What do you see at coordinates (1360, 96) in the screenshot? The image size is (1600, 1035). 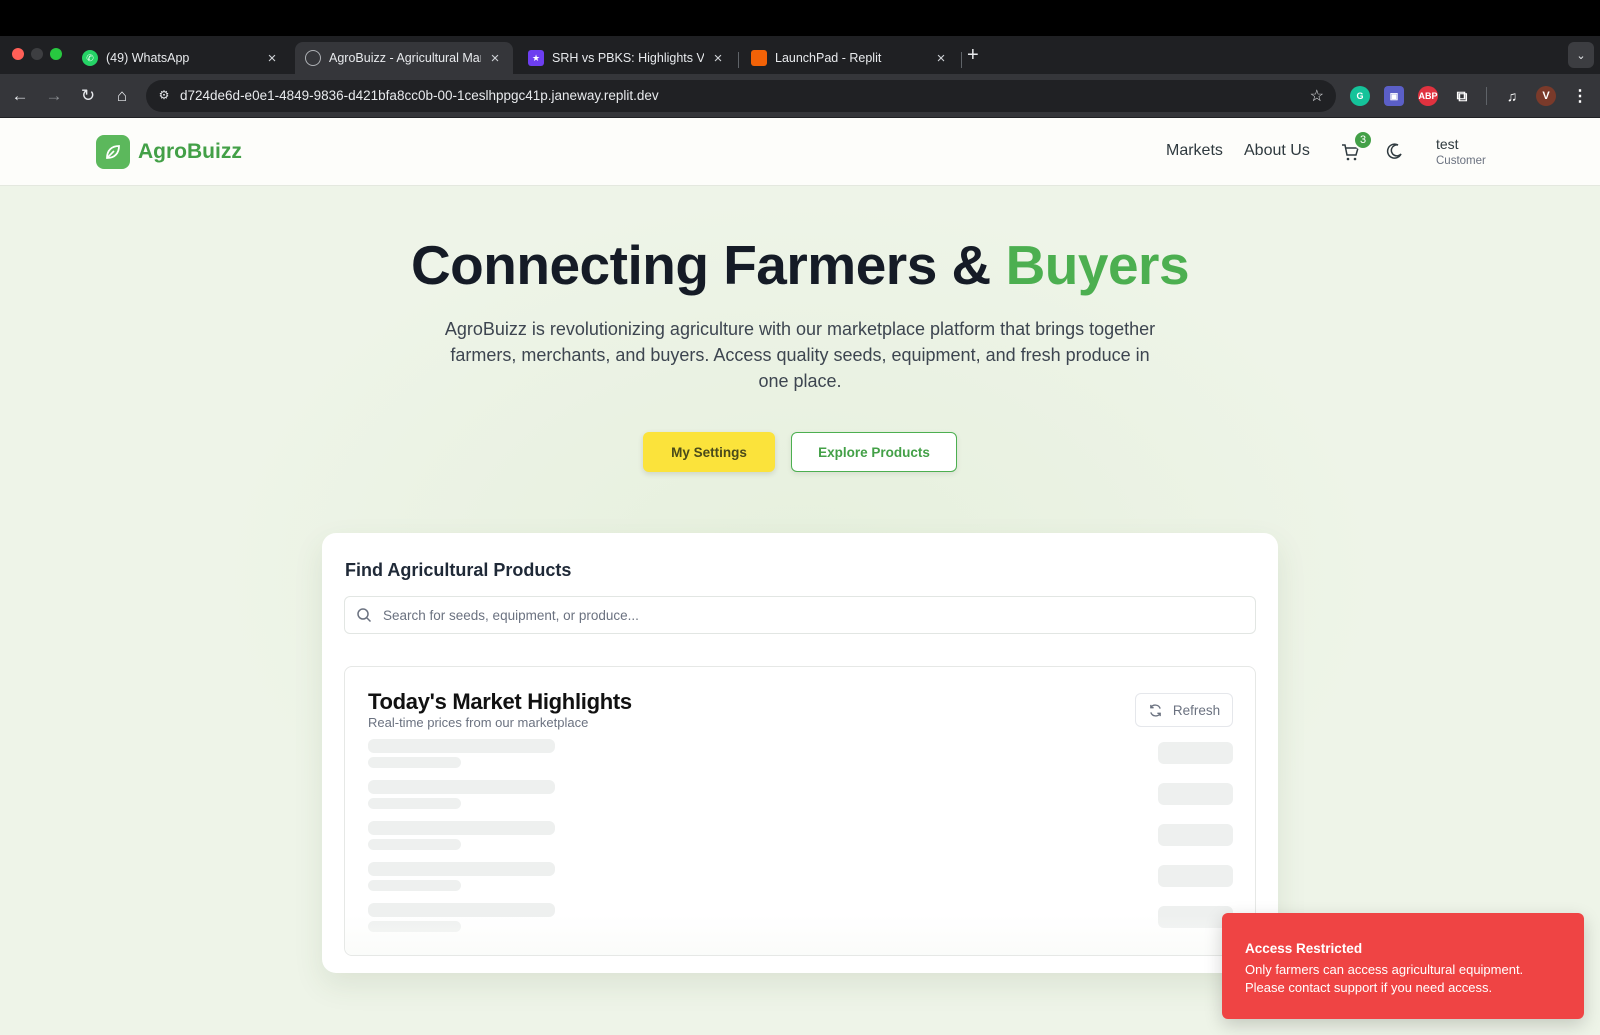 I see `grammarly-extension-icon: G` at bounding box center [1360, 96].